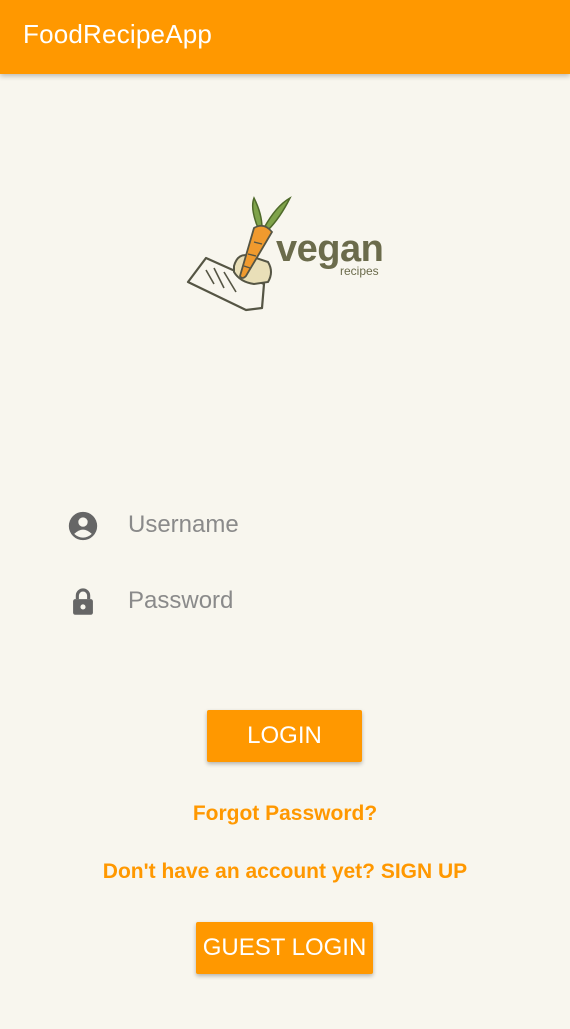  I want to click on password-field, so click(286, 601).